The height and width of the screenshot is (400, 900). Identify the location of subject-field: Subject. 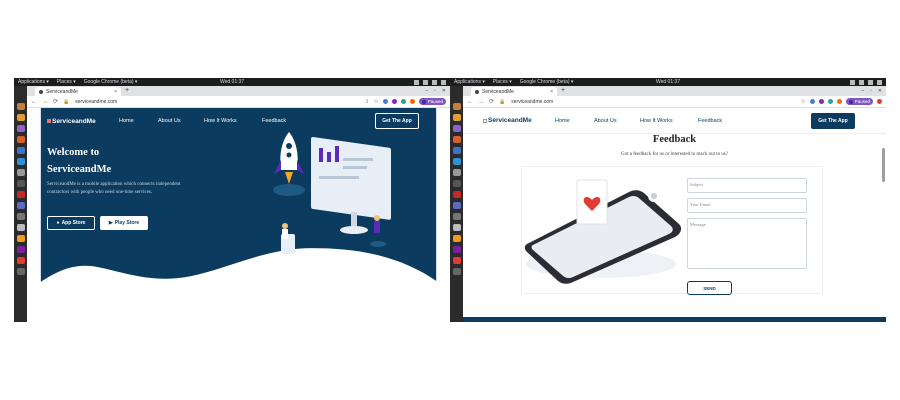
(747, 185).